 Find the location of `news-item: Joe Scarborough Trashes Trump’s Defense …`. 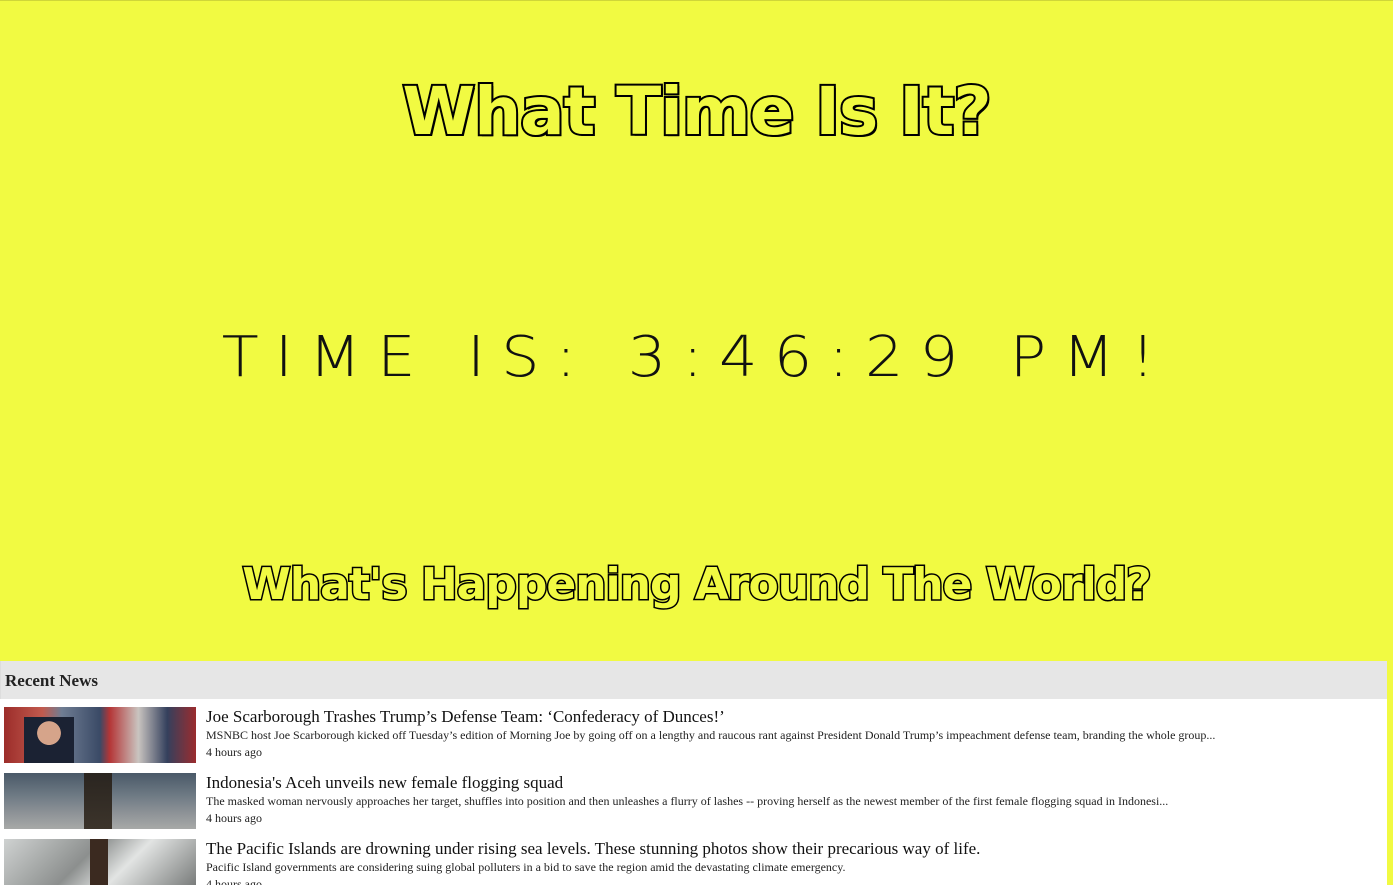

news-item: Joe Scarborough Trashes Trump’s Defense … is located at coordinates (693, 732).